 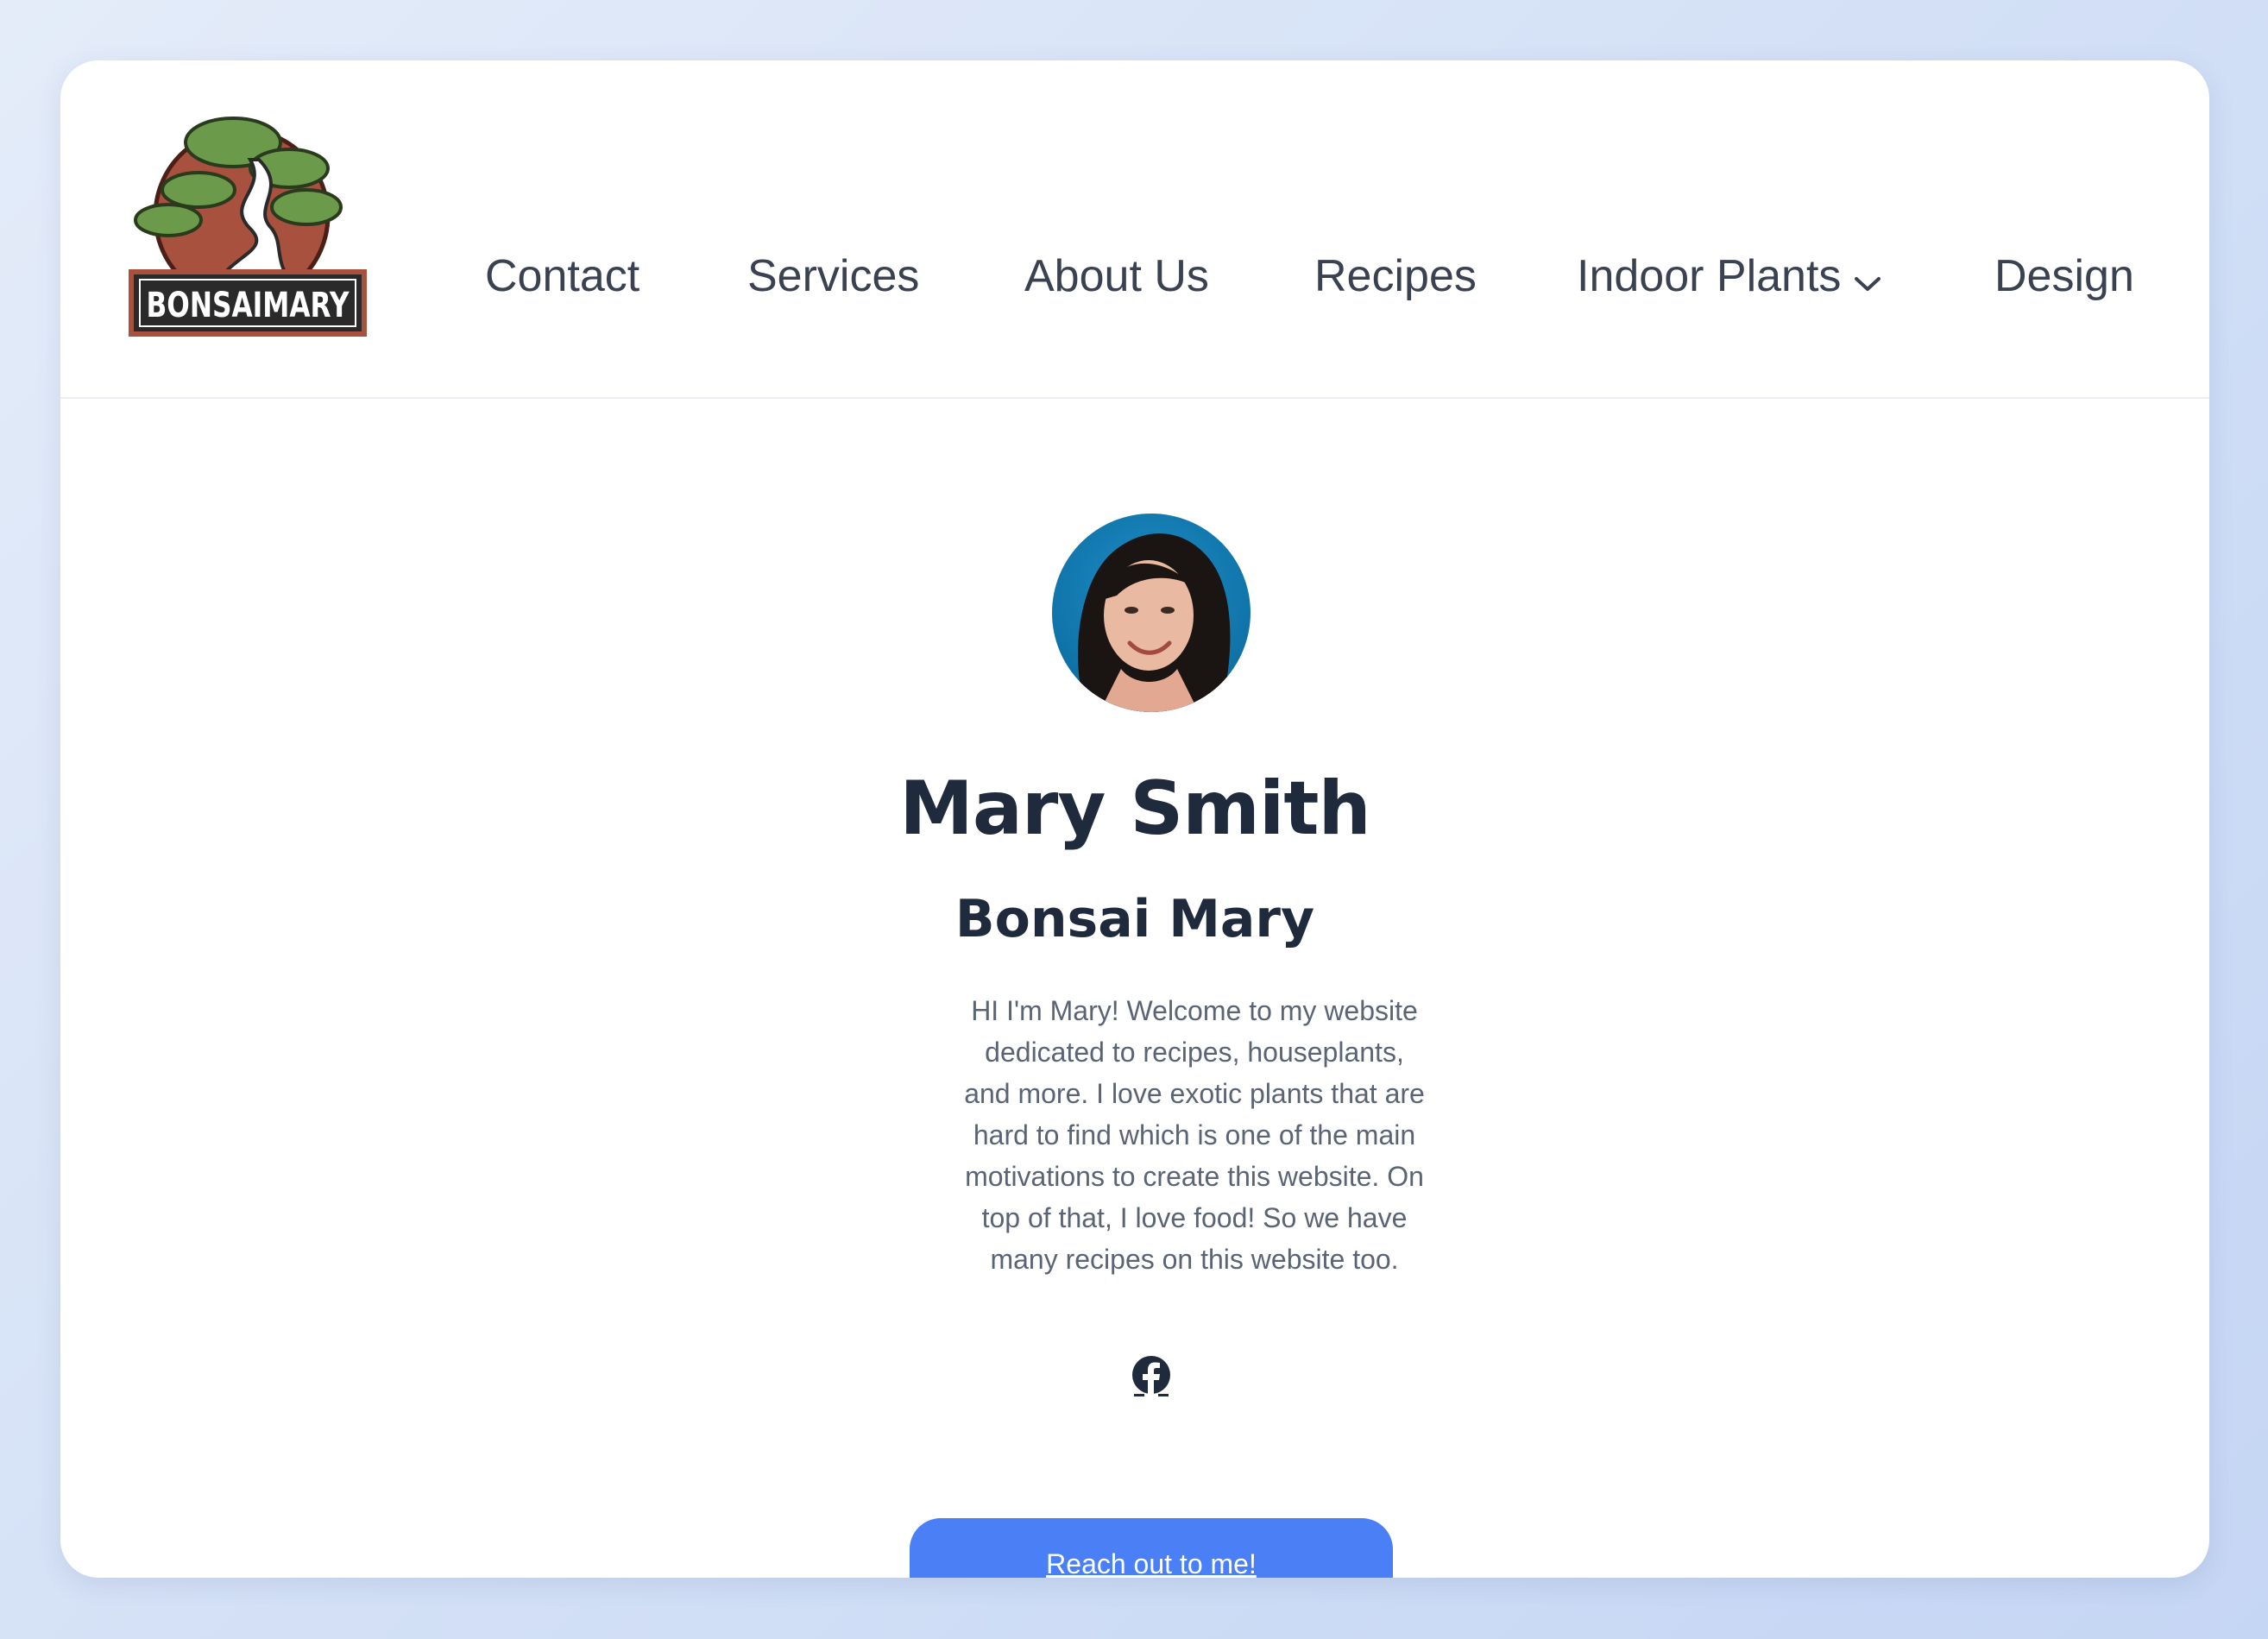 What do you see at coordinates (1135, 919) in the screenshot?
I see `profile-subtitle: Bonsai Mary` at bounding box center [1135, 919].